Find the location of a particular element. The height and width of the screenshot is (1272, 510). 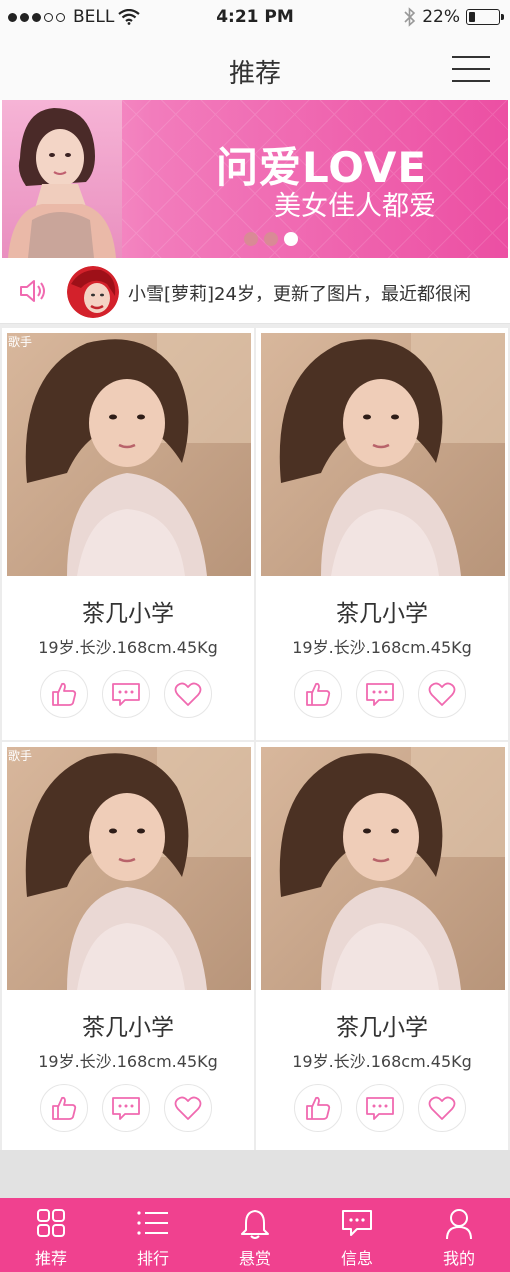

tab-label: 我的 is located at coordinates (458, 1258).